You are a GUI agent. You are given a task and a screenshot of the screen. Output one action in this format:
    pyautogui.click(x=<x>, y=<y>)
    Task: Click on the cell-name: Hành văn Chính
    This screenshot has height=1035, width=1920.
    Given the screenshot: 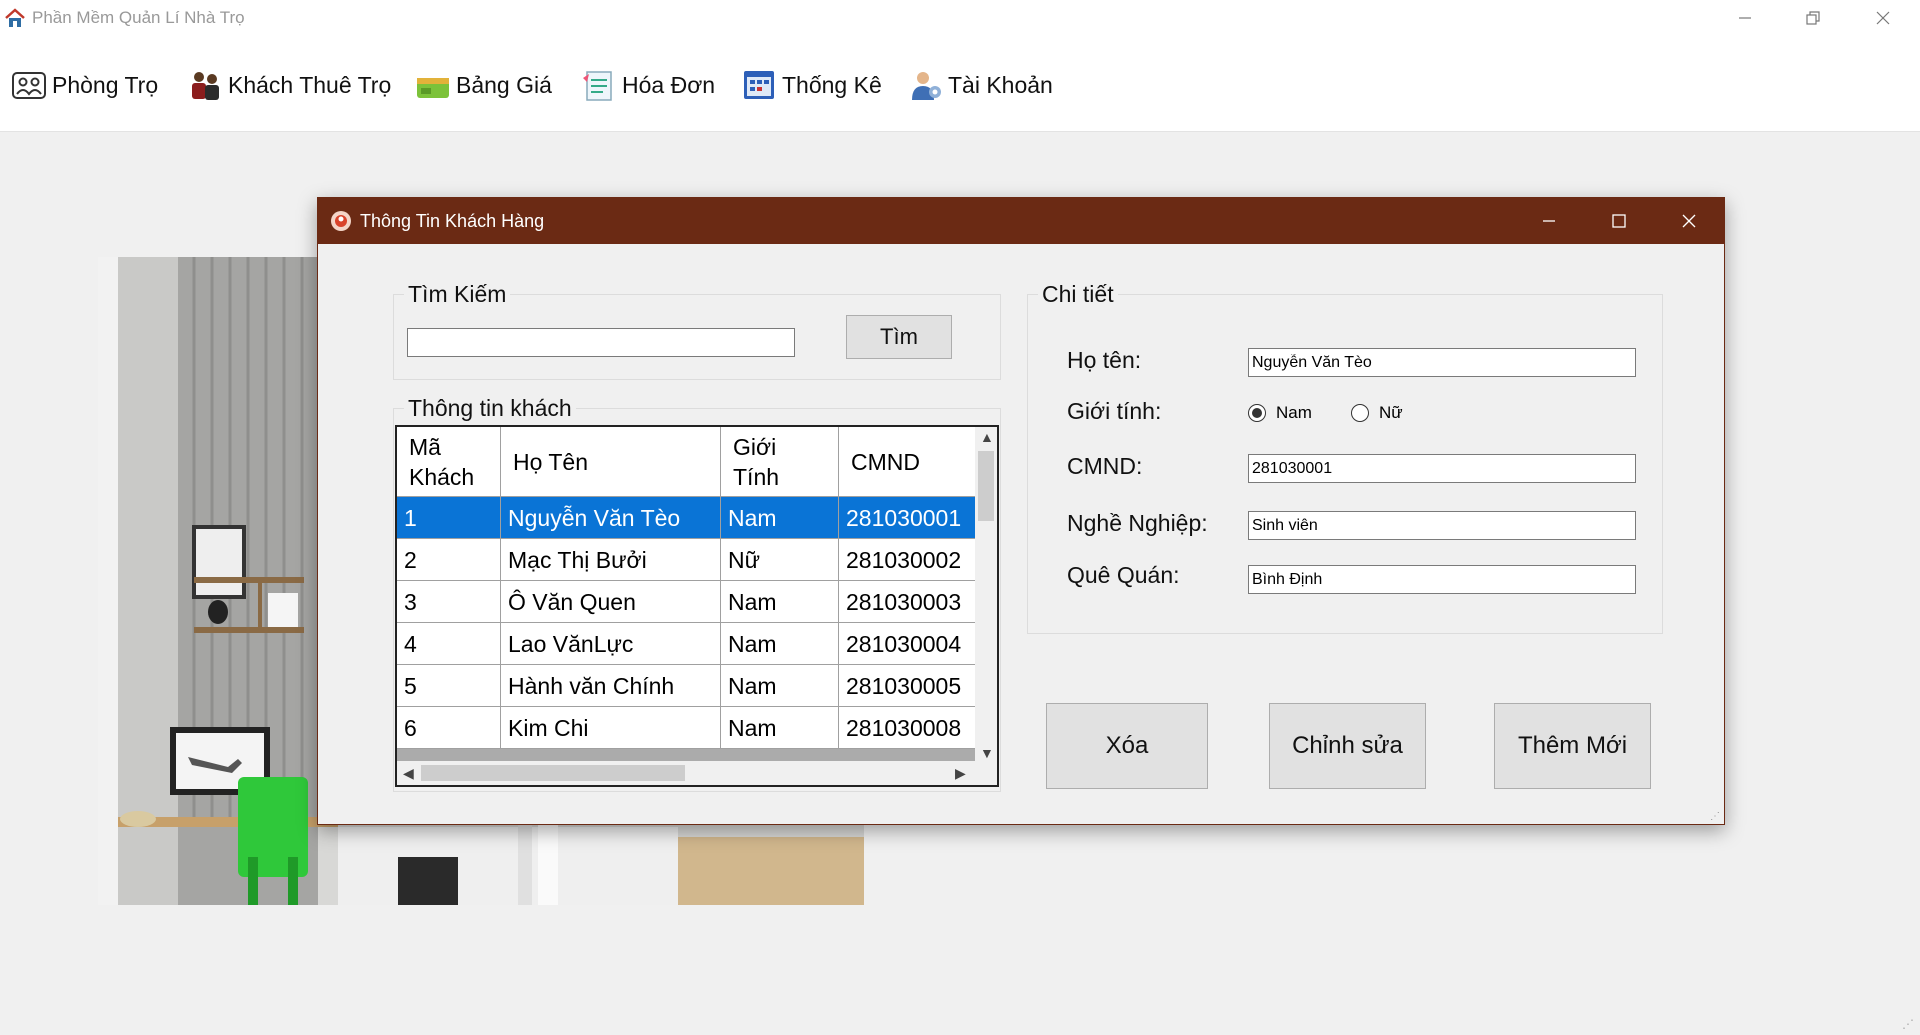 What is the action you would take?
    pyautogui.click(x=611, y=686)
    